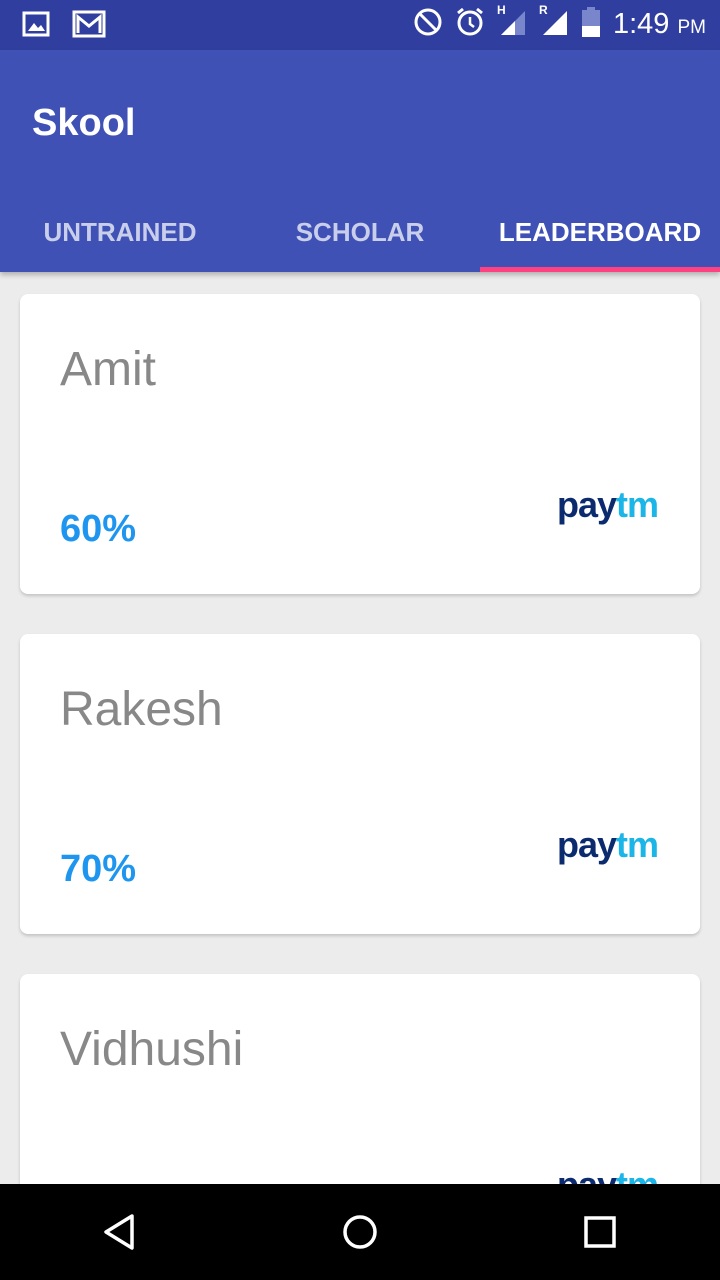 Image resolution: width=720 pixels, height=1280 pixels. What do you see at coordinates (428, 24) in the screenshot?
I see `do-not-disturb-icon` at bounding box center [428, 24].